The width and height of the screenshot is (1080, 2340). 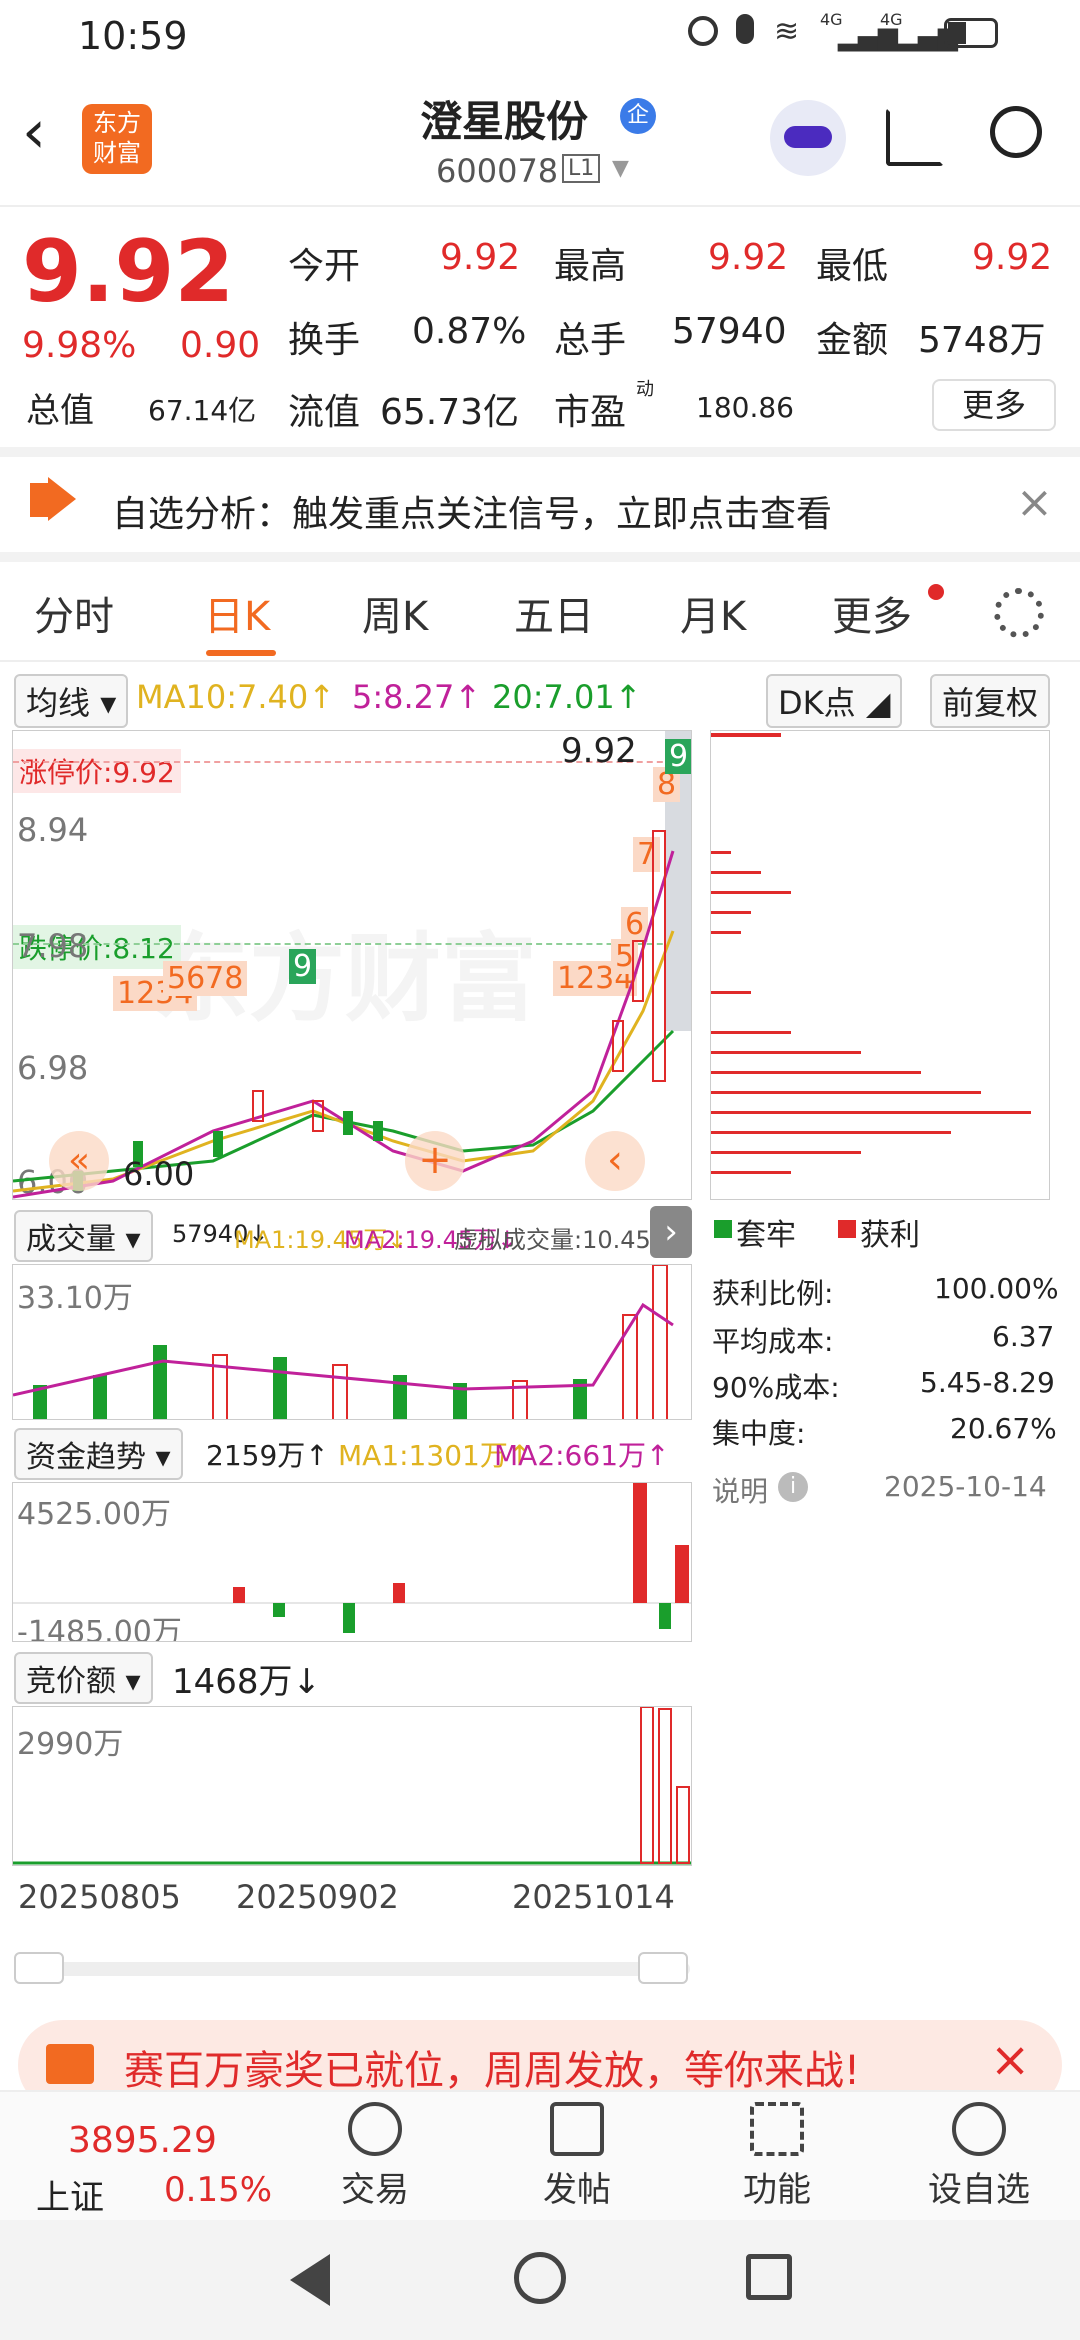 I want to click on nav-trade: 交易, so click(x=375, y=2156).